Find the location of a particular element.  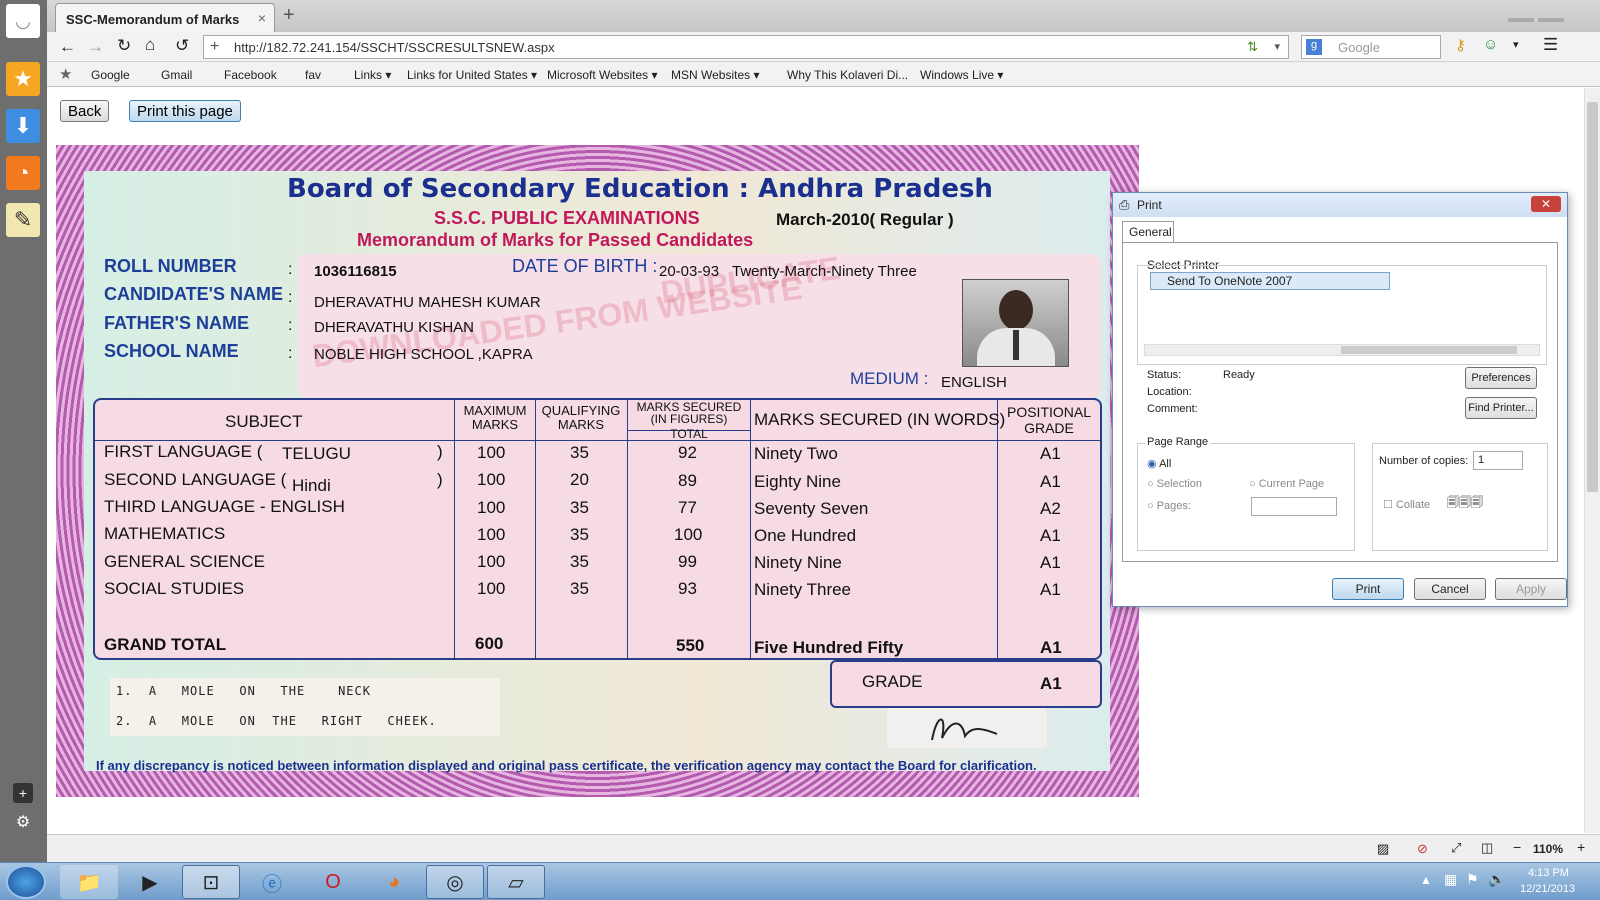

bookmark-windows-live: Windows Live ▾ is located at coordinates (961, 75).